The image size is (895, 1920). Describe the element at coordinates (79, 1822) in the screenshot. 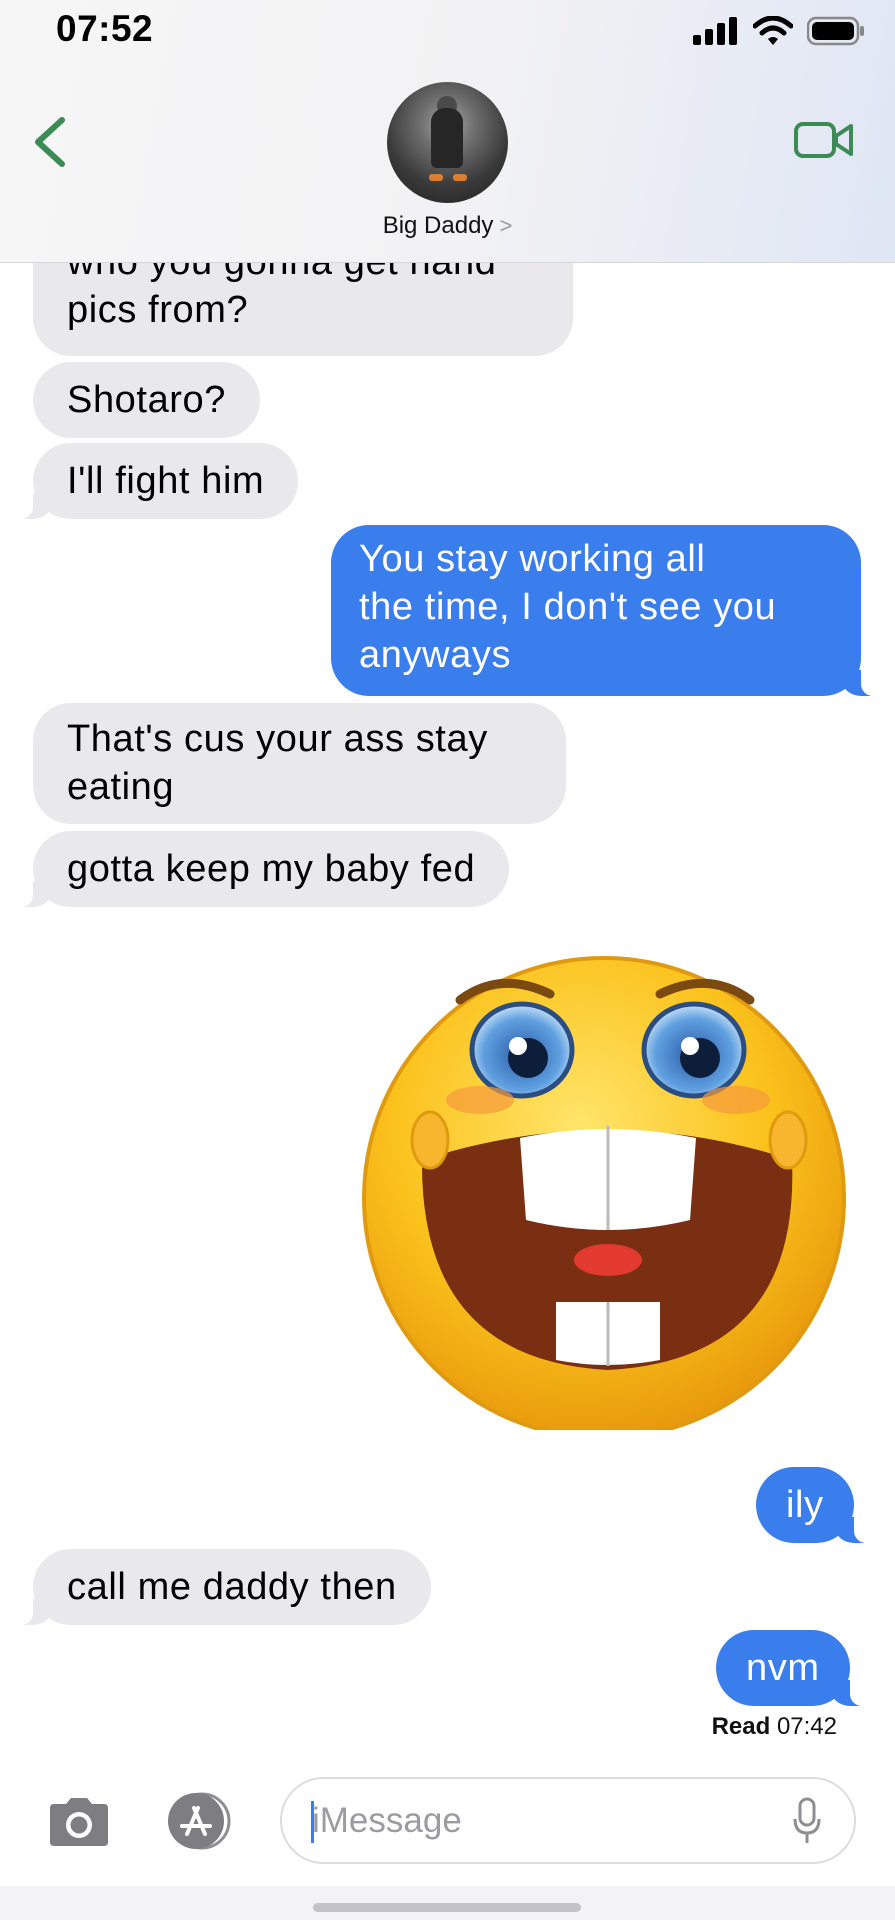

I see `camera-icon` at that location.